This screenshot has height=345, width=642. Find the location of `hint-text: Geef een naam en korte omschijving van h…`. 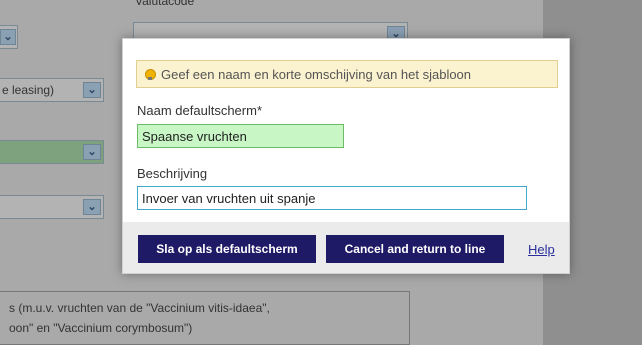

hint-text: Geef een naam en korte omschijving van h… is located at coordinates (316, 74).